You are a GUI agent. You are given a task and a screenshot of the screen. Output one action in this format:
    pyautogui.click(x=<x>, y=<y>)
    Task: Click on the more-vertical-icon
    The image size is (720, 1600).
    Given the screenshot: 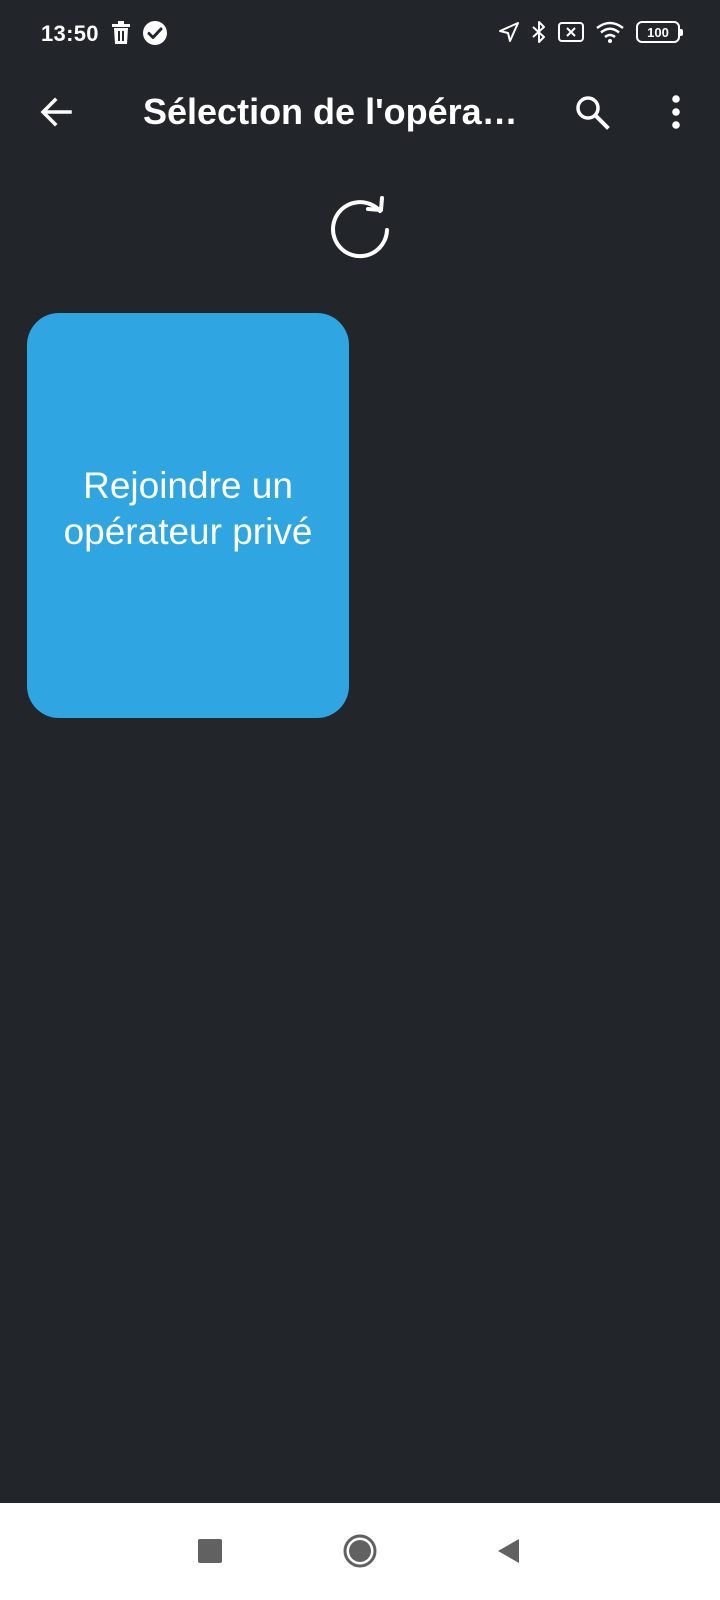 What is the action you would take?
    pyautogui.click(x=676, y=112)
    